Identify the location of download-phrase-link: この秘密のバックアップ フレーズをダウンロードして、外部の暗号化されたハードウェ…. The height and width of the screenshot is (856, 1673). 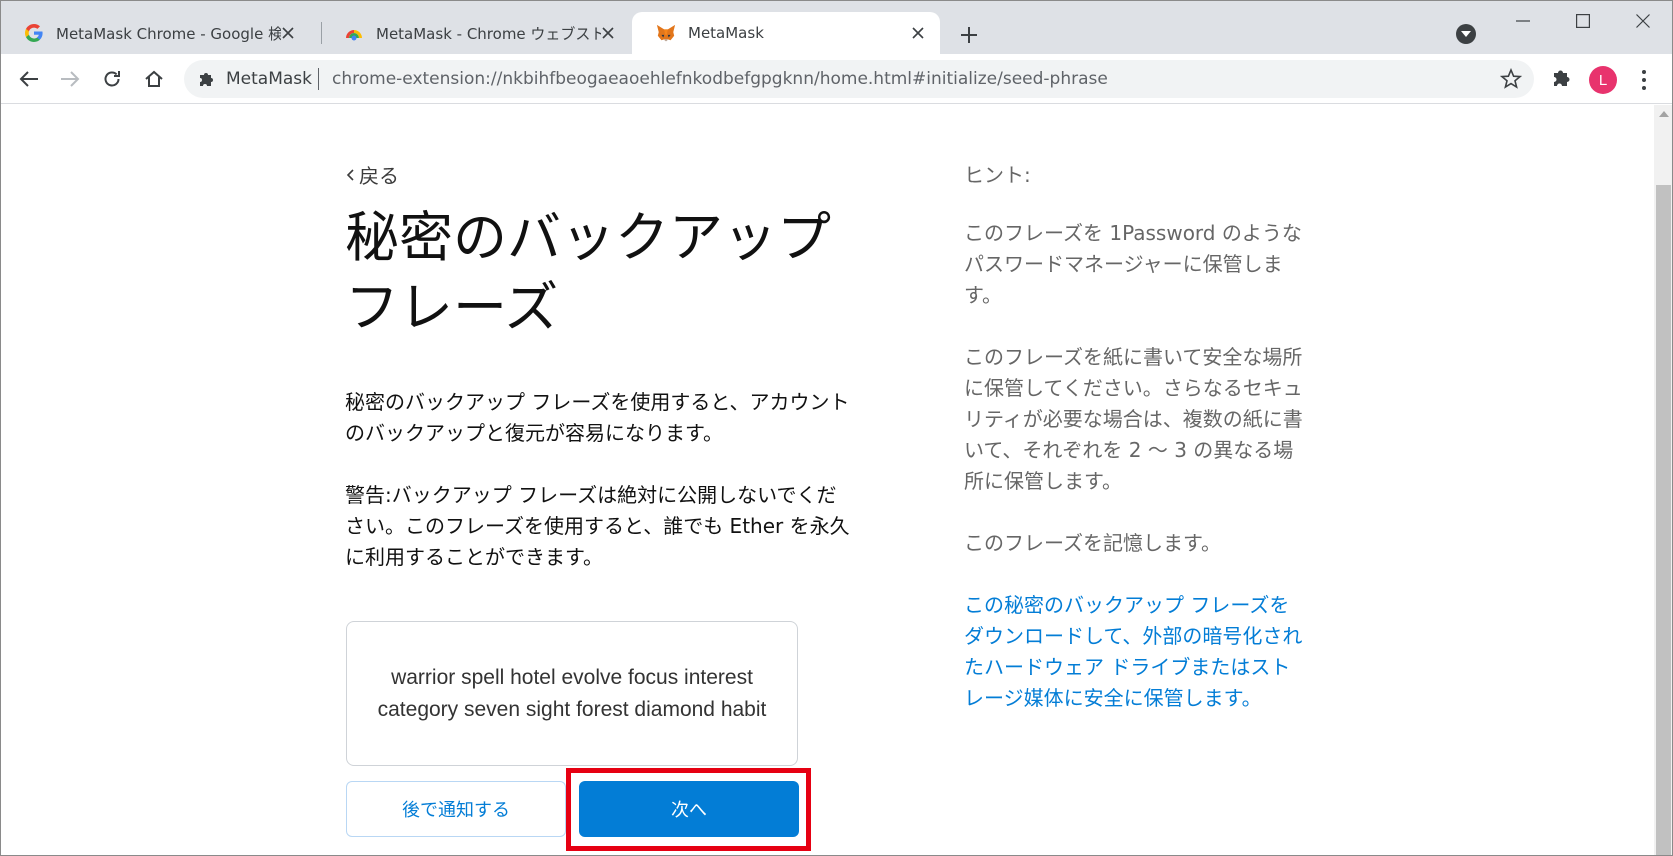
(1134, 652).